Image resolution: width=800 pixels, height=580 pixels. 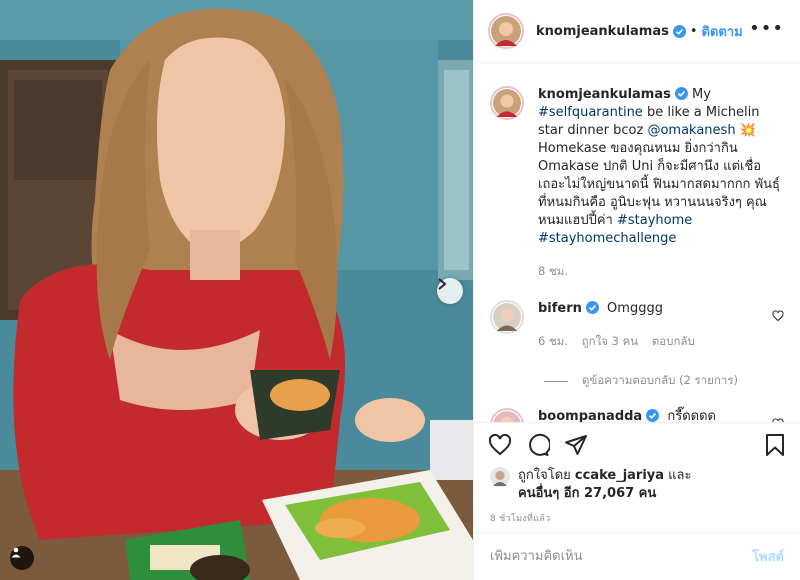 I want to click on author-avatar-image, so click(x=506, y=31).